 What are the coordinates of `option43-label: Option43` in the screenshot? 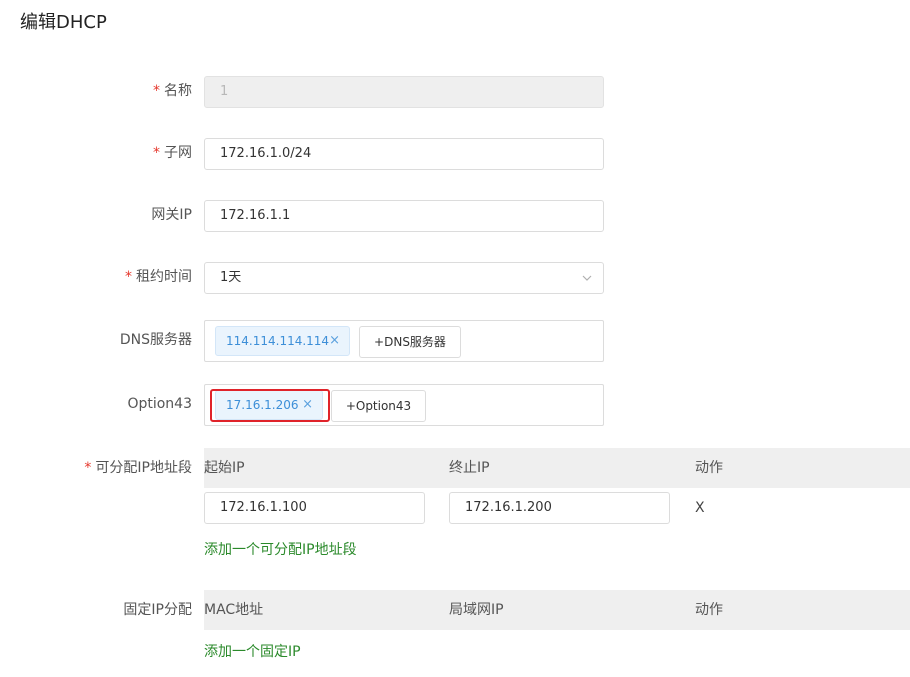 It's located at (159, 404).